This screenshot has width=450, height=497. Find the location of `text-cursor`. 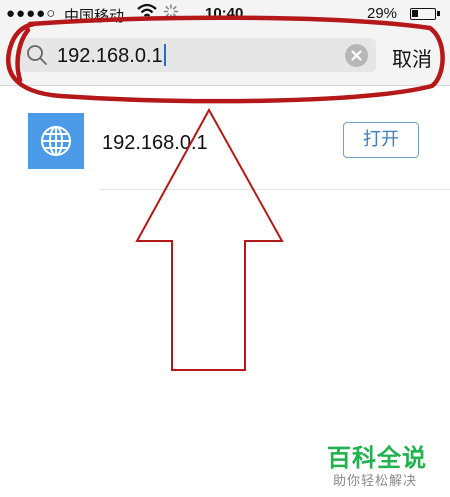

text-cursor is located at coordinates (164, 55).